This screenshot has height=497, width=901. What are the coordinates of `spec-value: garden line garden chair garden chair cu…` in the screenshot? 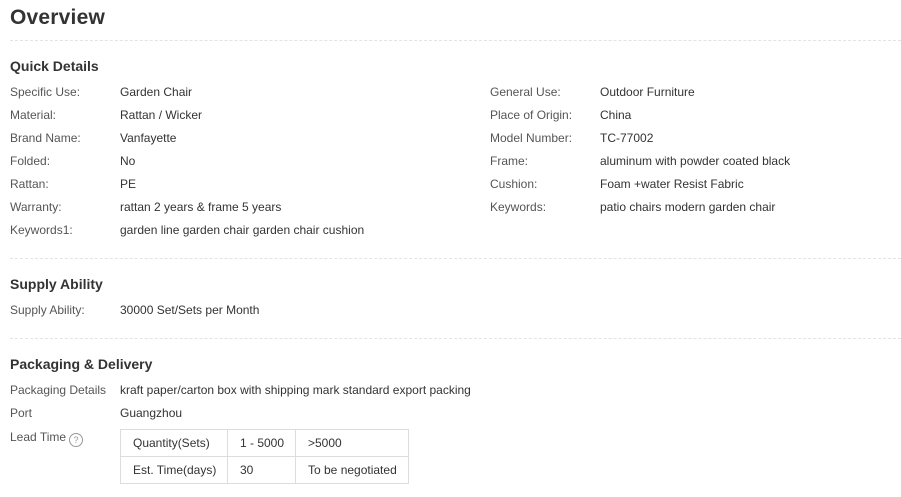 It's located at (242, 230).